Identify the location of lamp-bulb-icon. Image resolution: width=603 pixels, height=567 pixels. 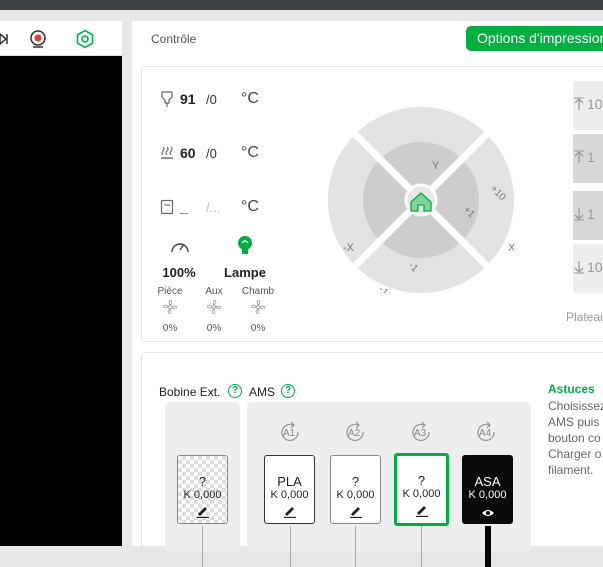
(245, 245).